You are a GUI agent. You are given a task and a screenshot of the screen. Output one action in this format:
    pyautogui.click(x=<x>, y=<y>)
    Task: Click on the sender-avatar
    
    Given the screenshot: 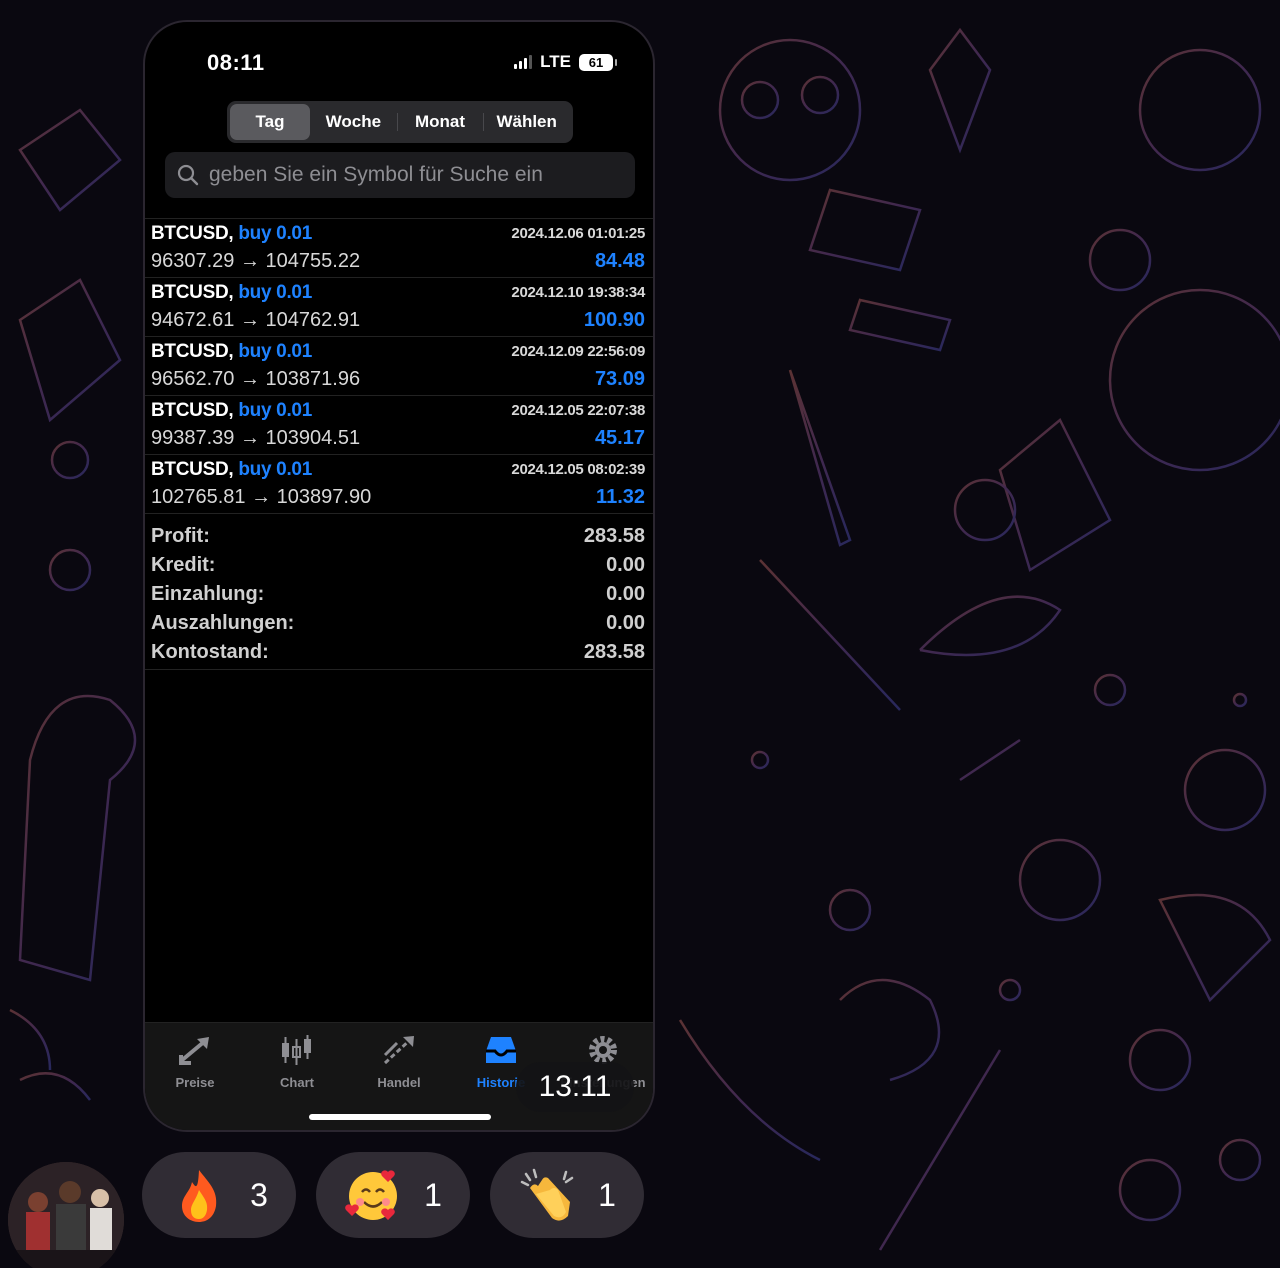 What is the action you would take?
    pyautogui.click(x=66, y=1215)
    